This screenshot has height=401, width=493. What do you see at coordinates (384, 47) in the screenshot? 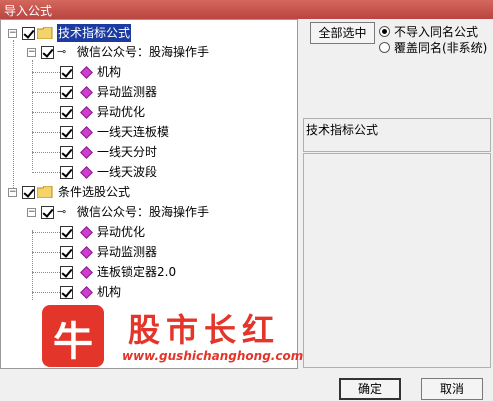
I see `radio-overwrite` at bounding box center [384, 47].